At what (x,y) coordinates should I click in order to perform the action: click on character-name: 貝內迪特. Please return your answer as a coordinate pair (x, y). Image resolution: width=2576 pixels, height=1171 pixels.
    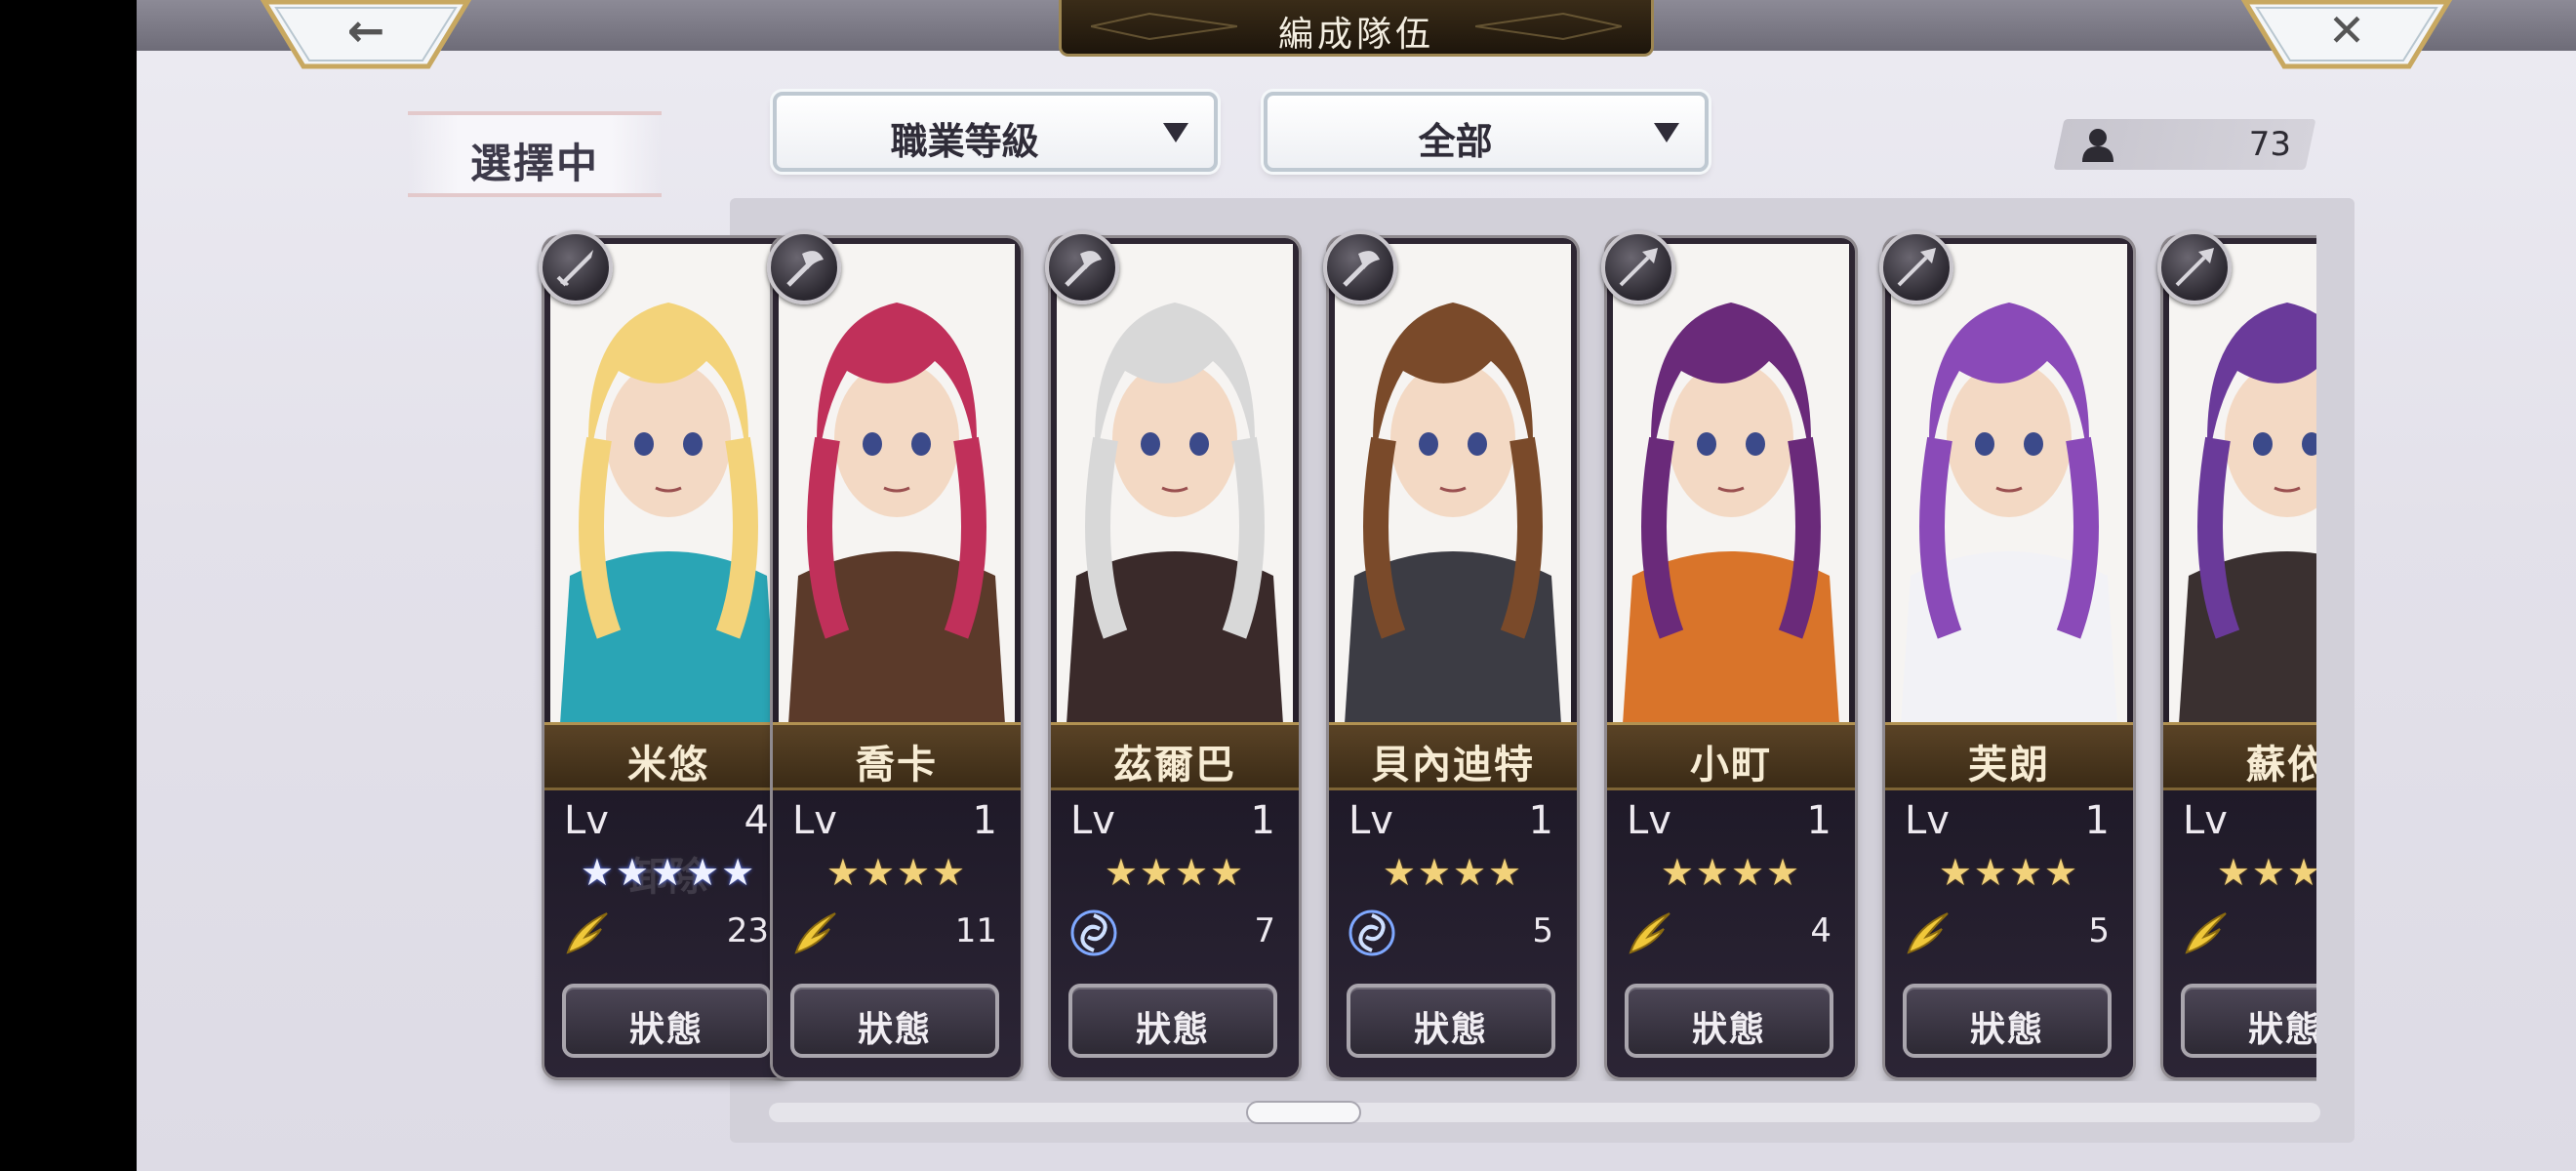
    Looking at the image, I should click on (1453, 764).